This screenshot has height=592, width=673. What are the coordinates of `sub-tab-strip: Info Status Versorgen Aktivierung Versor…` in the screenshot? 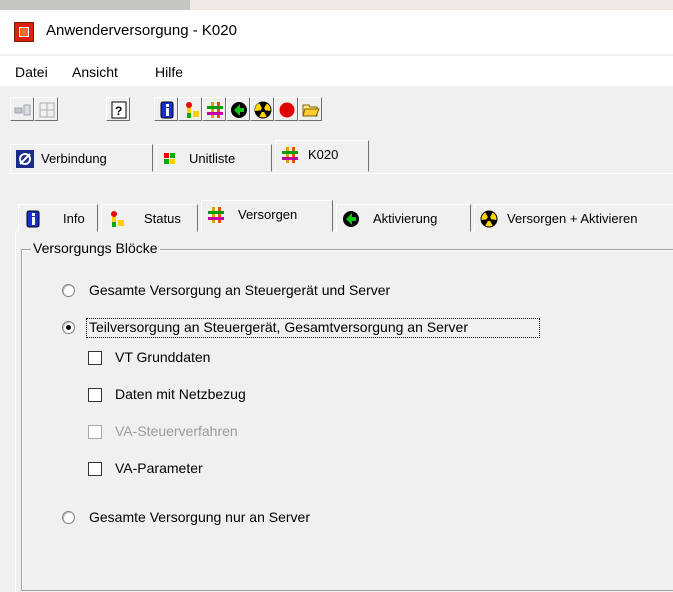 It's located at (336, 216).